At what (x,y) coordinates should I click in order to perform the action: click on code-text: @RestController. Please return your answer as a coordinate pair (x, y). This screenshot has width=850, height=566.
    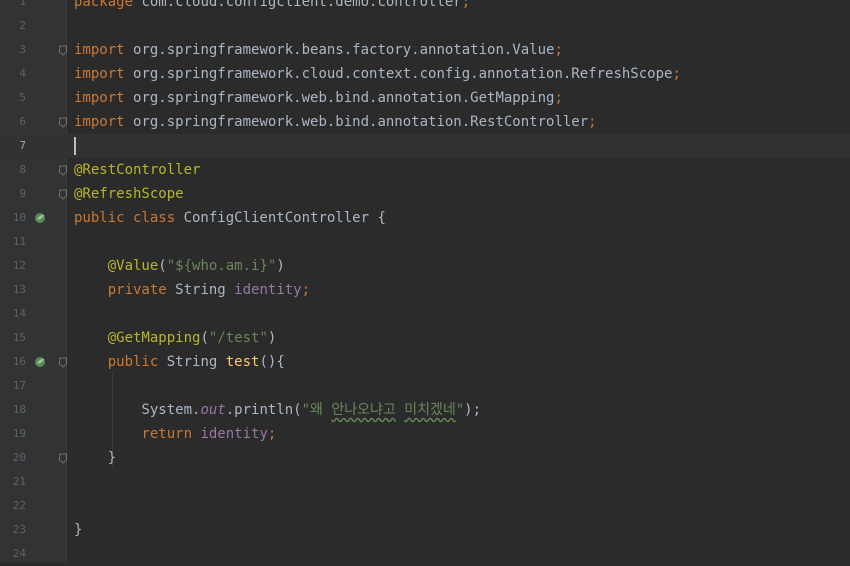
    Looking at the image, I should click on (137, 170).